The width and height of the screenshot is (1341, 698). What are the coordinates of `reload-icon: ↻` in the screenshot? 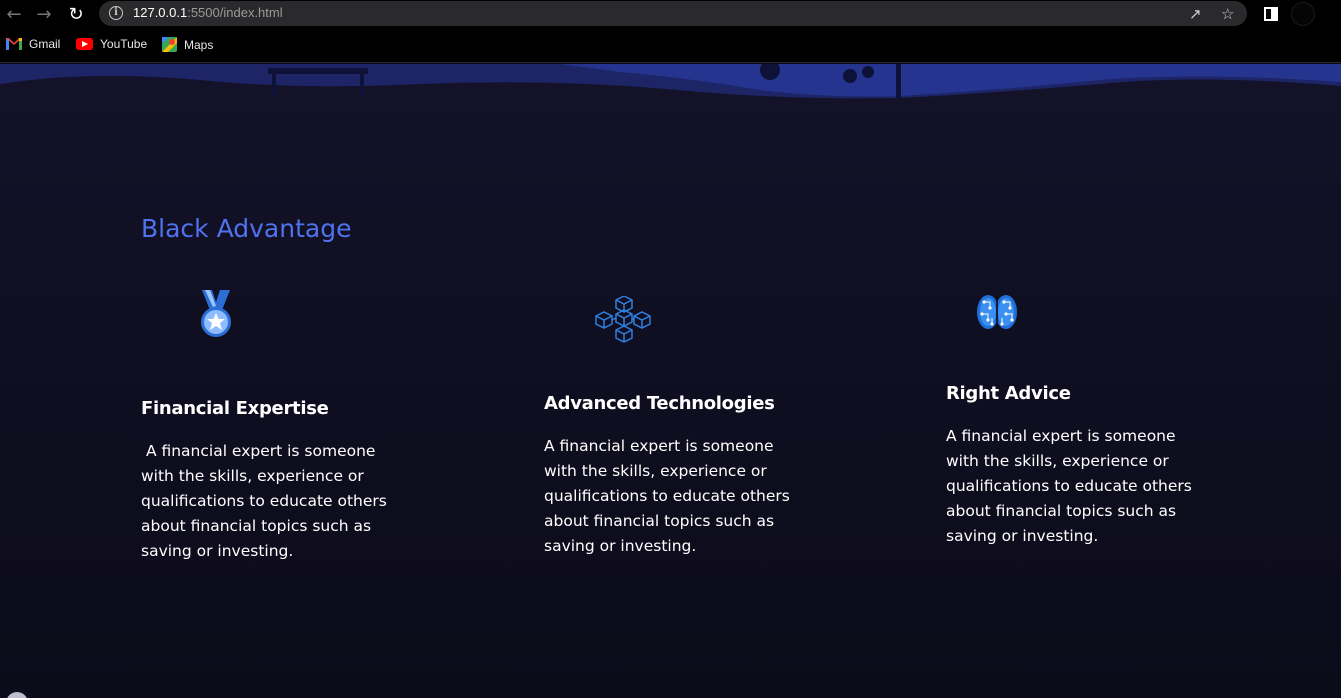 It's located at (76, 14).